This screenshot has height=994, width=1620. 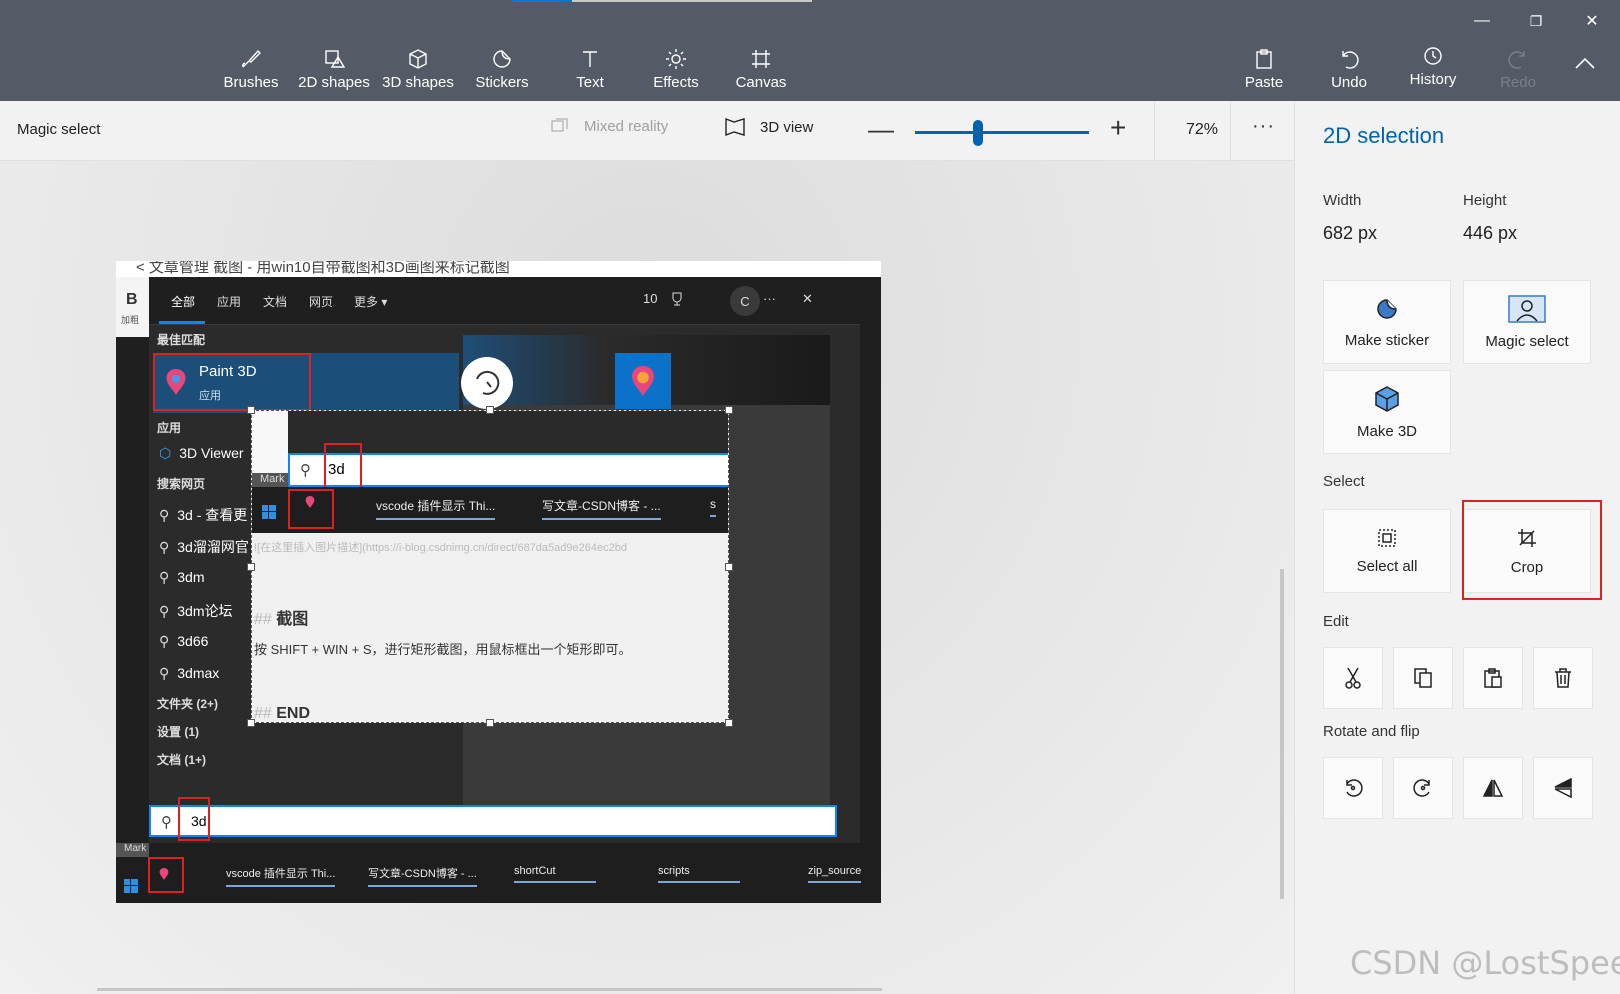 What do you see at coordinates (1002, 132) in the screenshot?
I see `zoom-slider` at bounding box center [1002, 132].